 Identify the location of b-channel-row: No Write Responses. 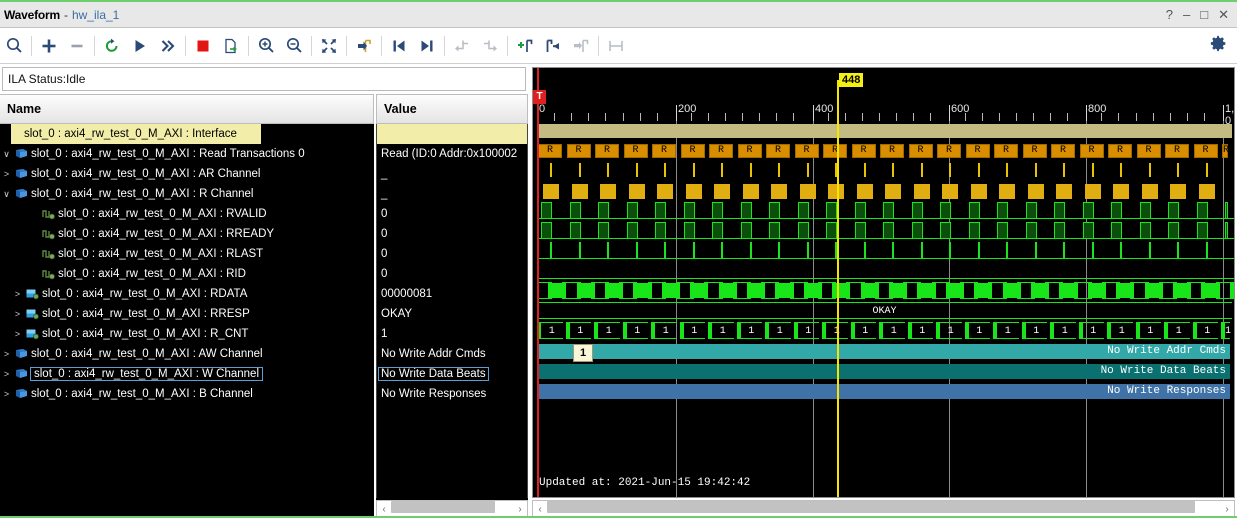
(883, 391).